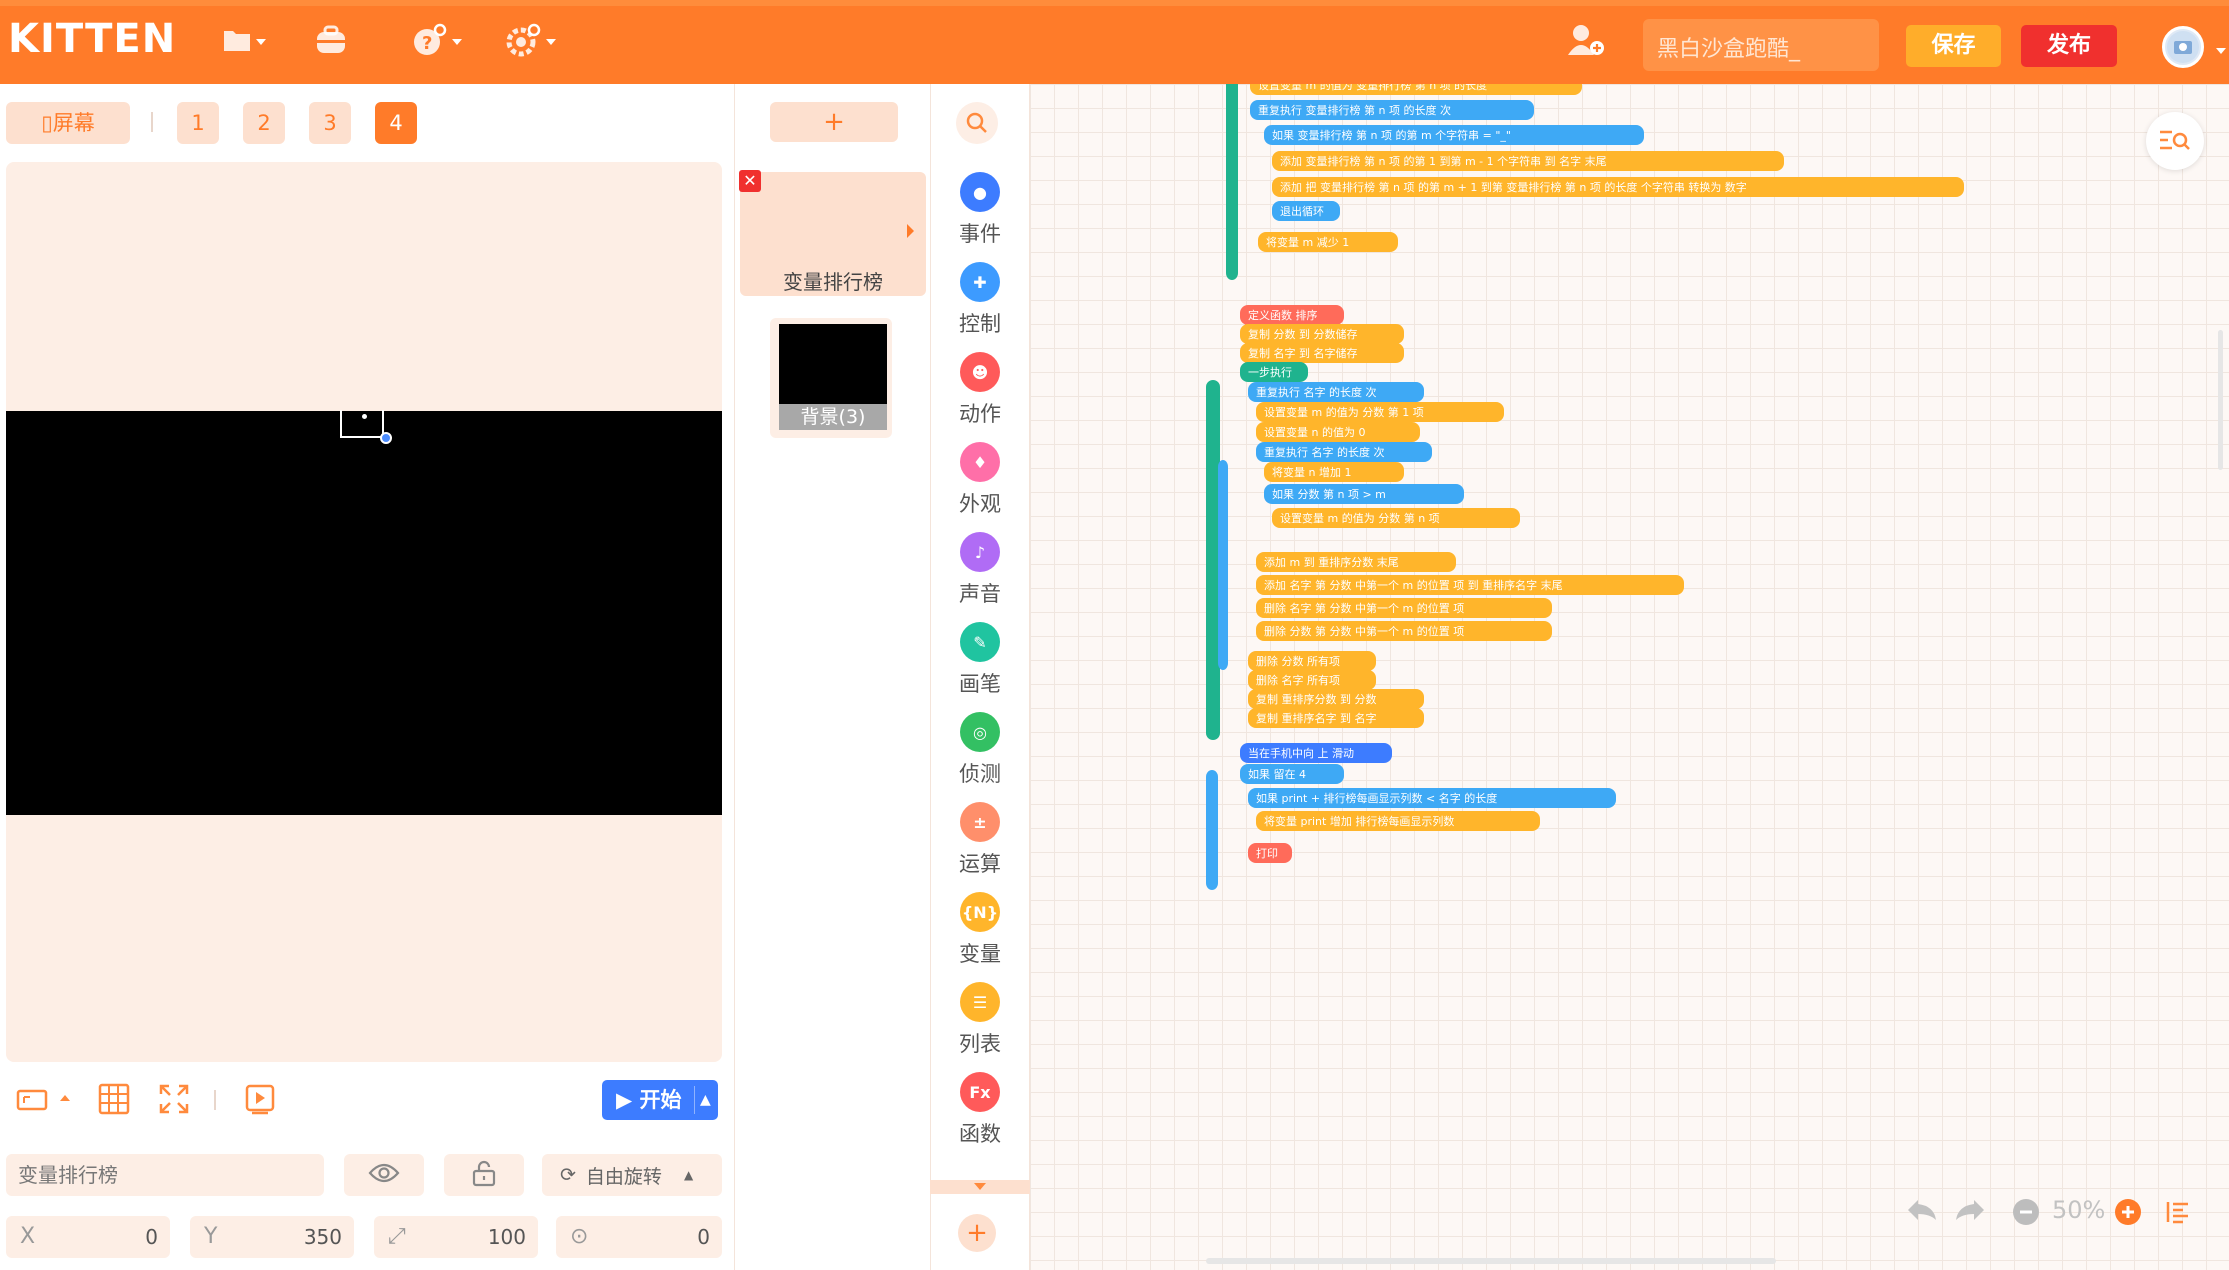 This screenshot has width=2229, height=1270. Describe the element at coordinates (1274, 372) in the screenshot. I see `code-block: 一步执行` at that location.